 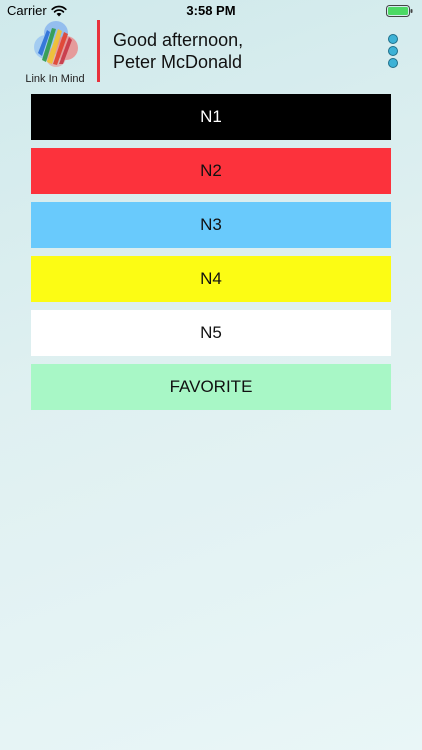 I want to click on category-label: N2, so click(x=211, y=170).